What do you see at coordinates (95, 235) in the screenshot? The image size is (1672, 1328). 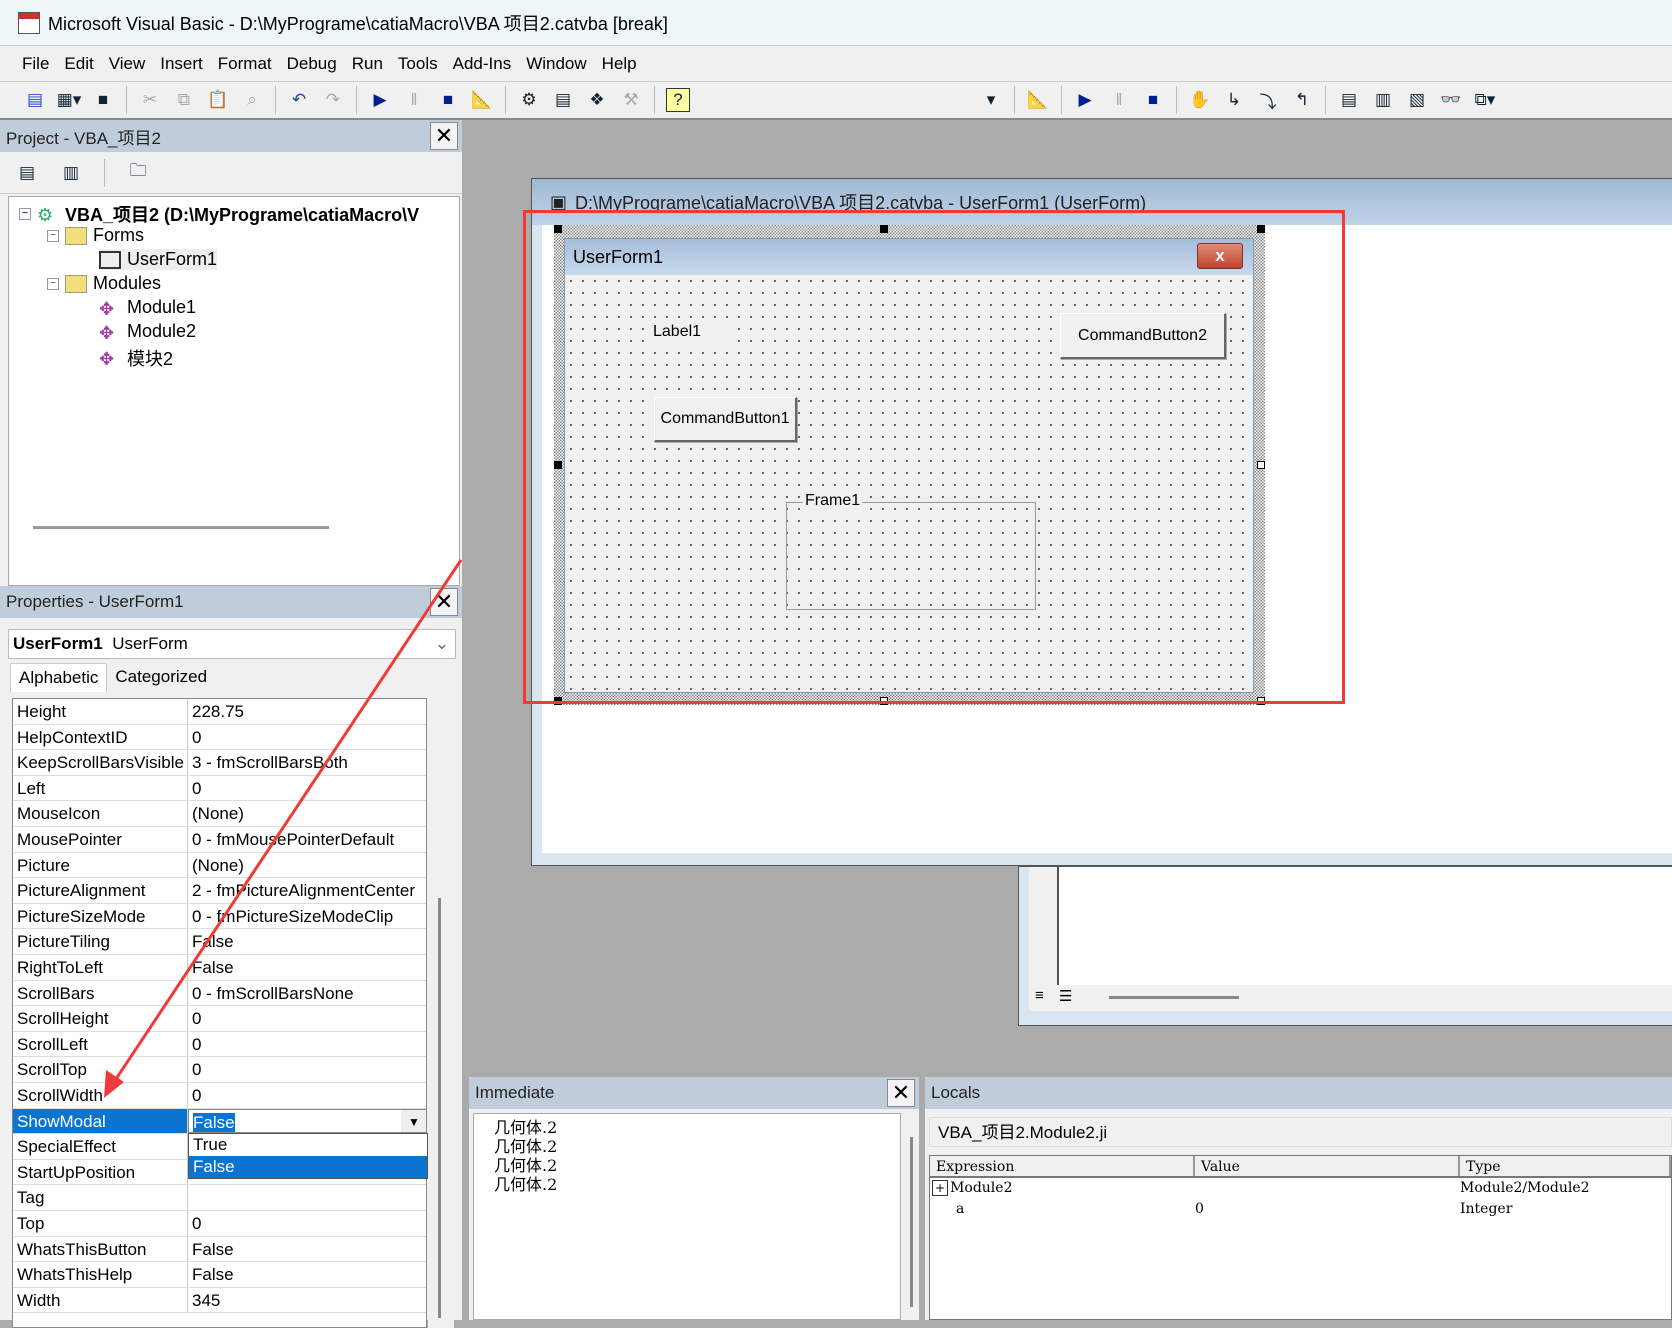 I see `tree-node-forms: − Forms` at bounding box center [95, 235].